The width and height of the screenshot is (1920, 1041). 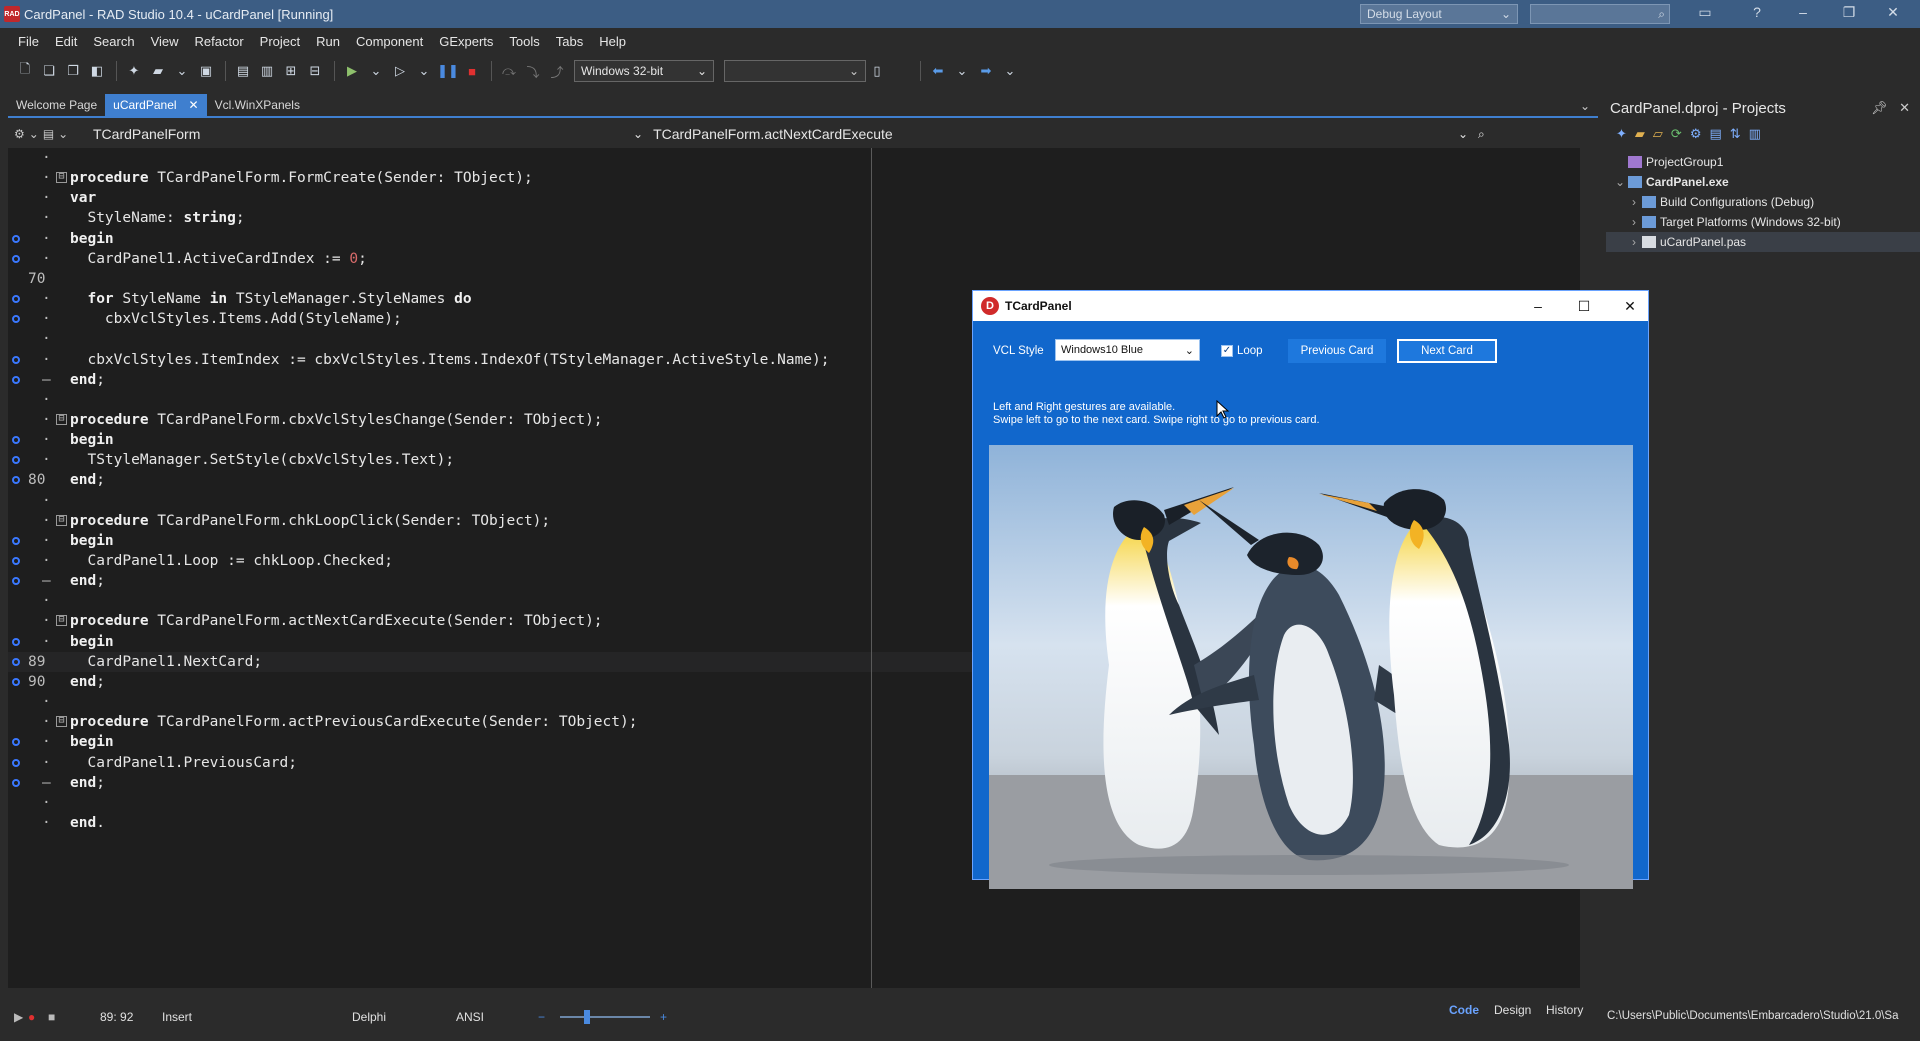 What do you see at coordinates (803, 158) in the screenshot?
I see `code-line: ·` at bounding box center [803, 158].